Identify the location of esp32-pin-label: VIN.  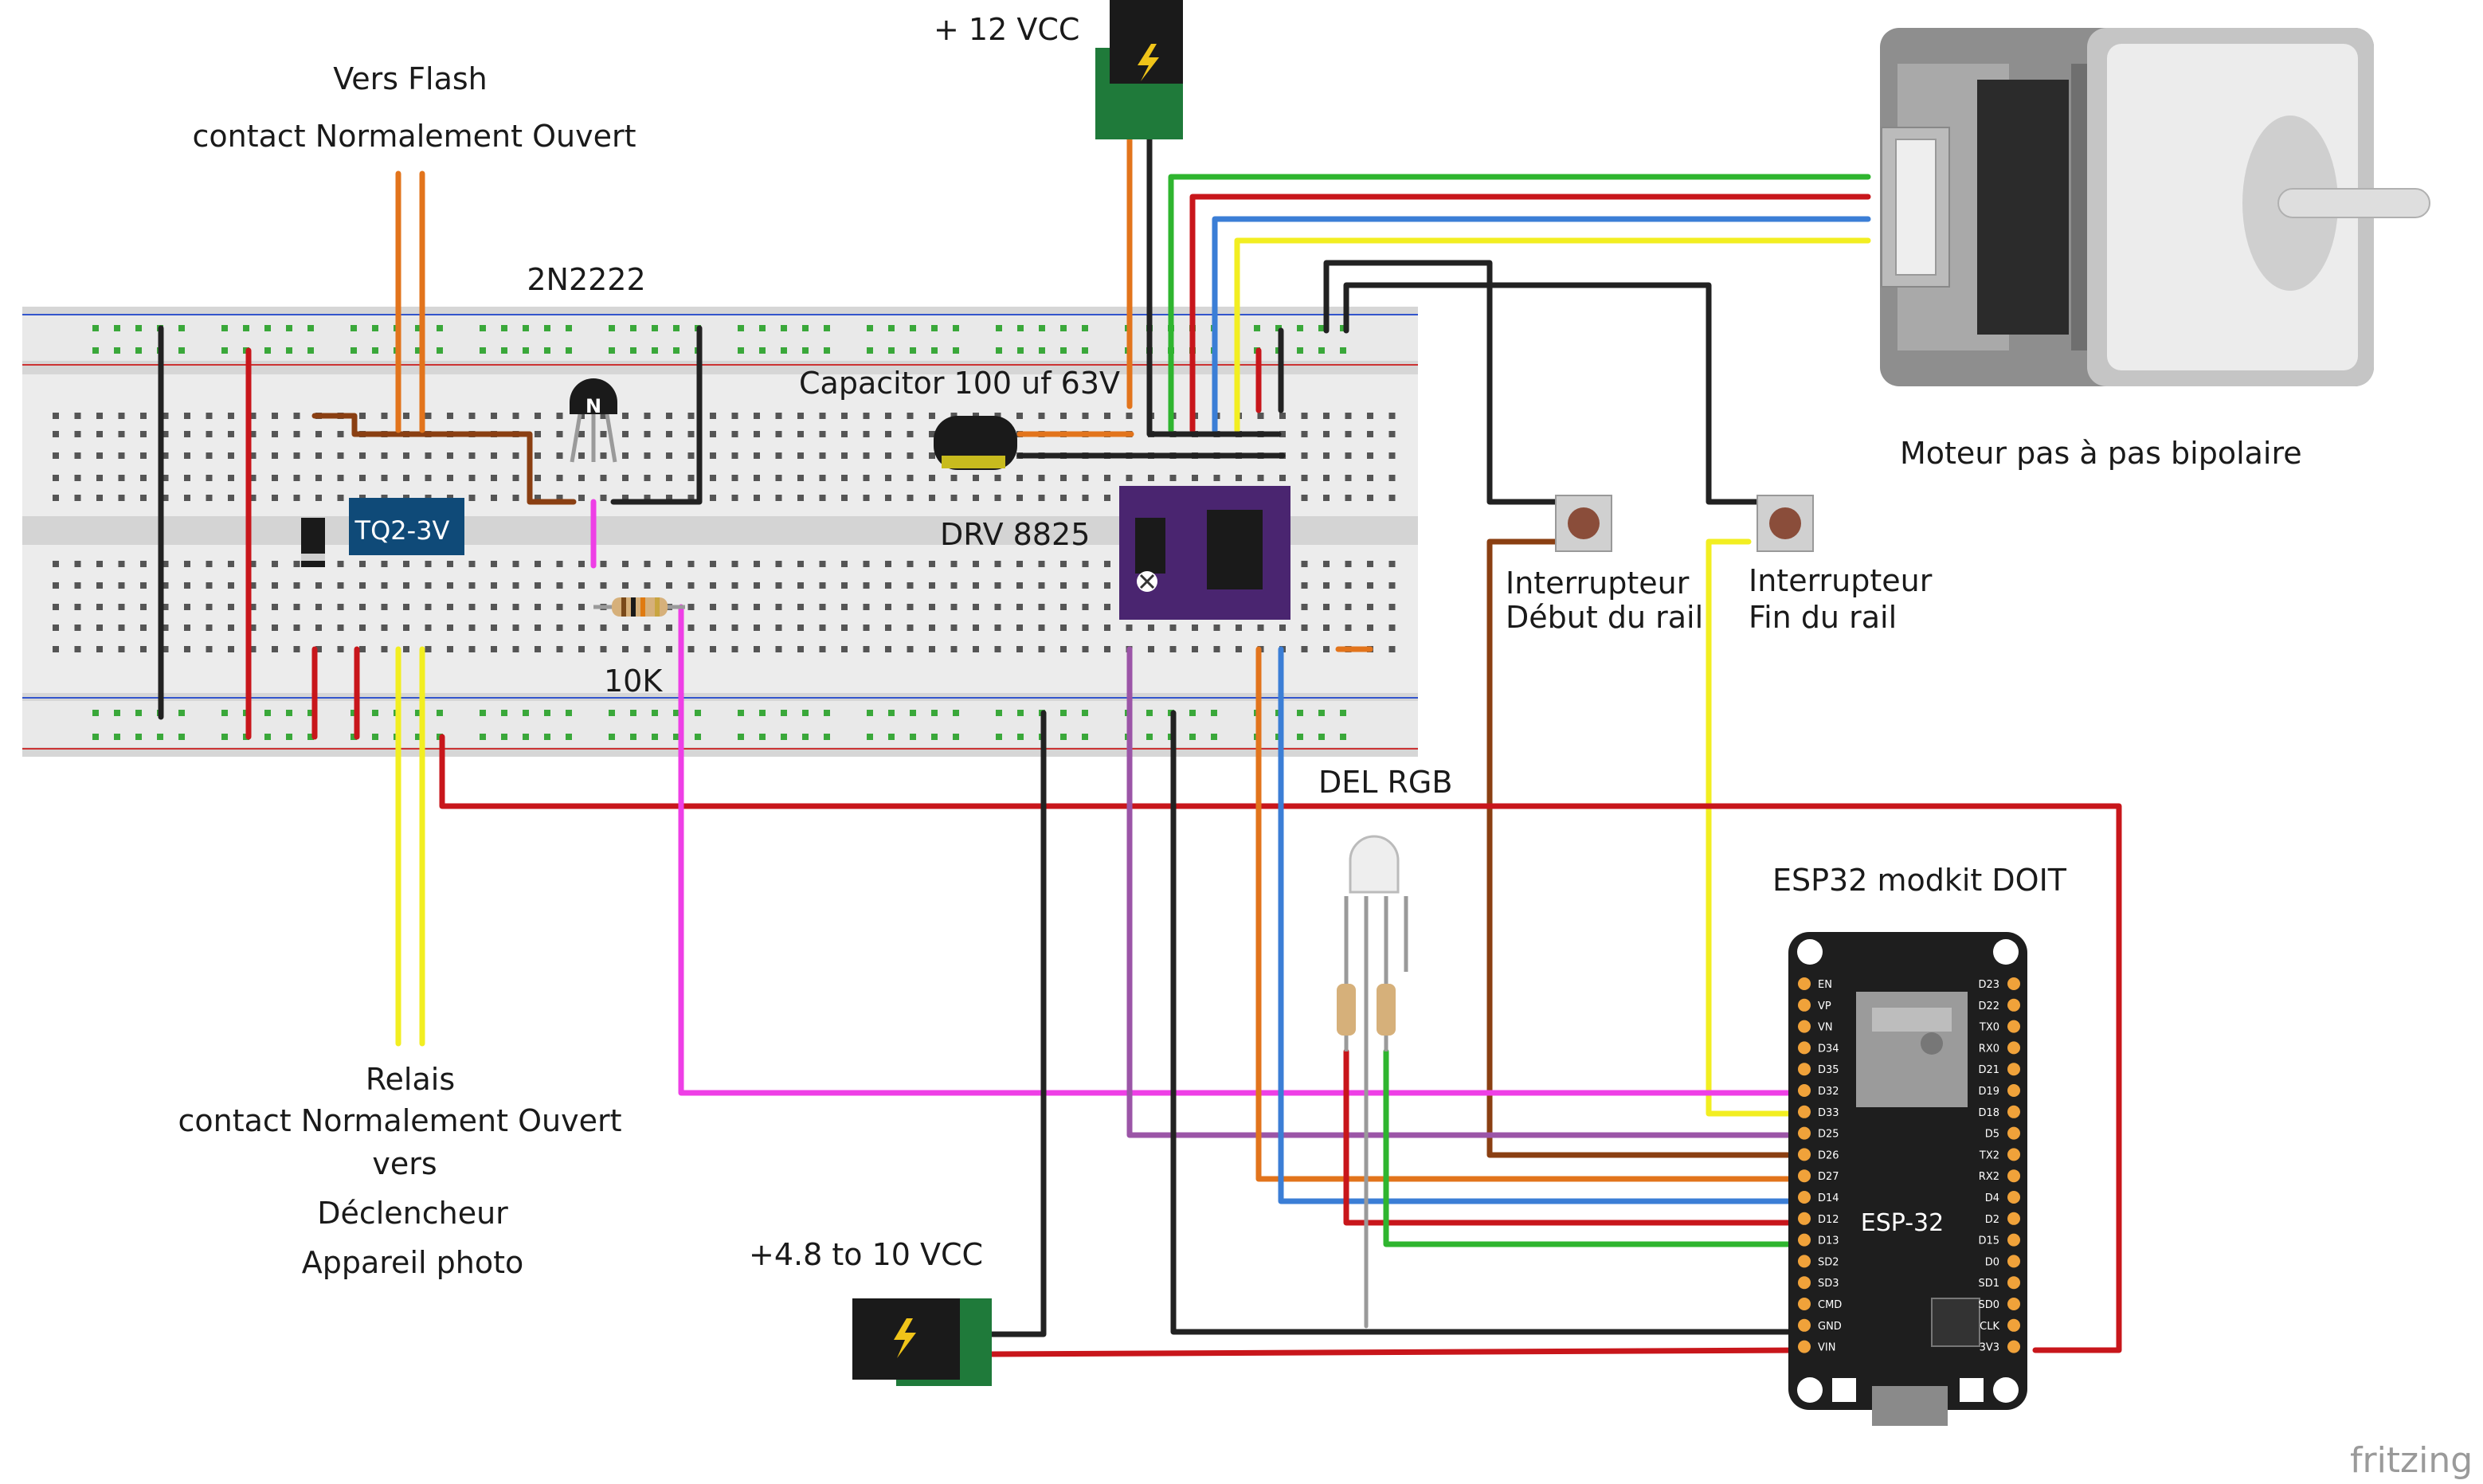
(1827, 1348).